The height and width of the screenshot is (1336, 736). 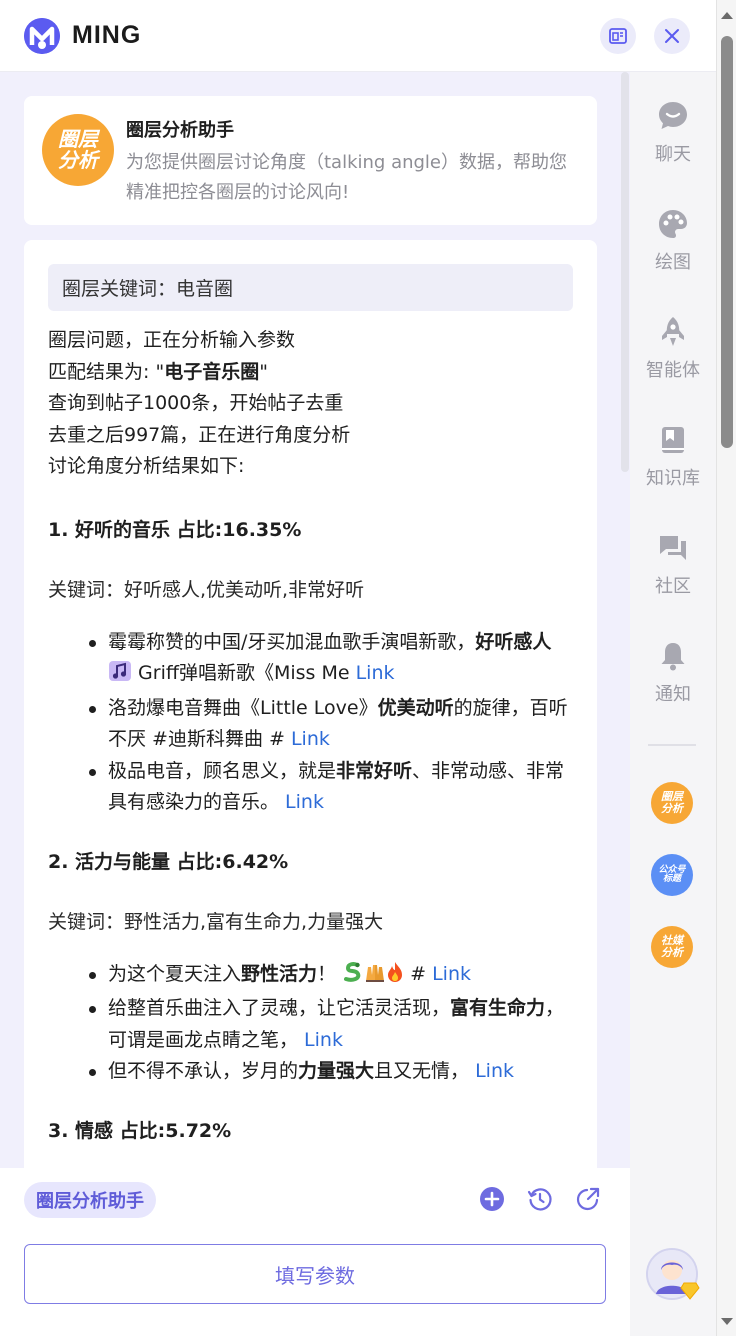 What do you see at coordinates (673, 694) in the screenshot?
I see `rail-label: 通知` at bounding box center [673, 694].